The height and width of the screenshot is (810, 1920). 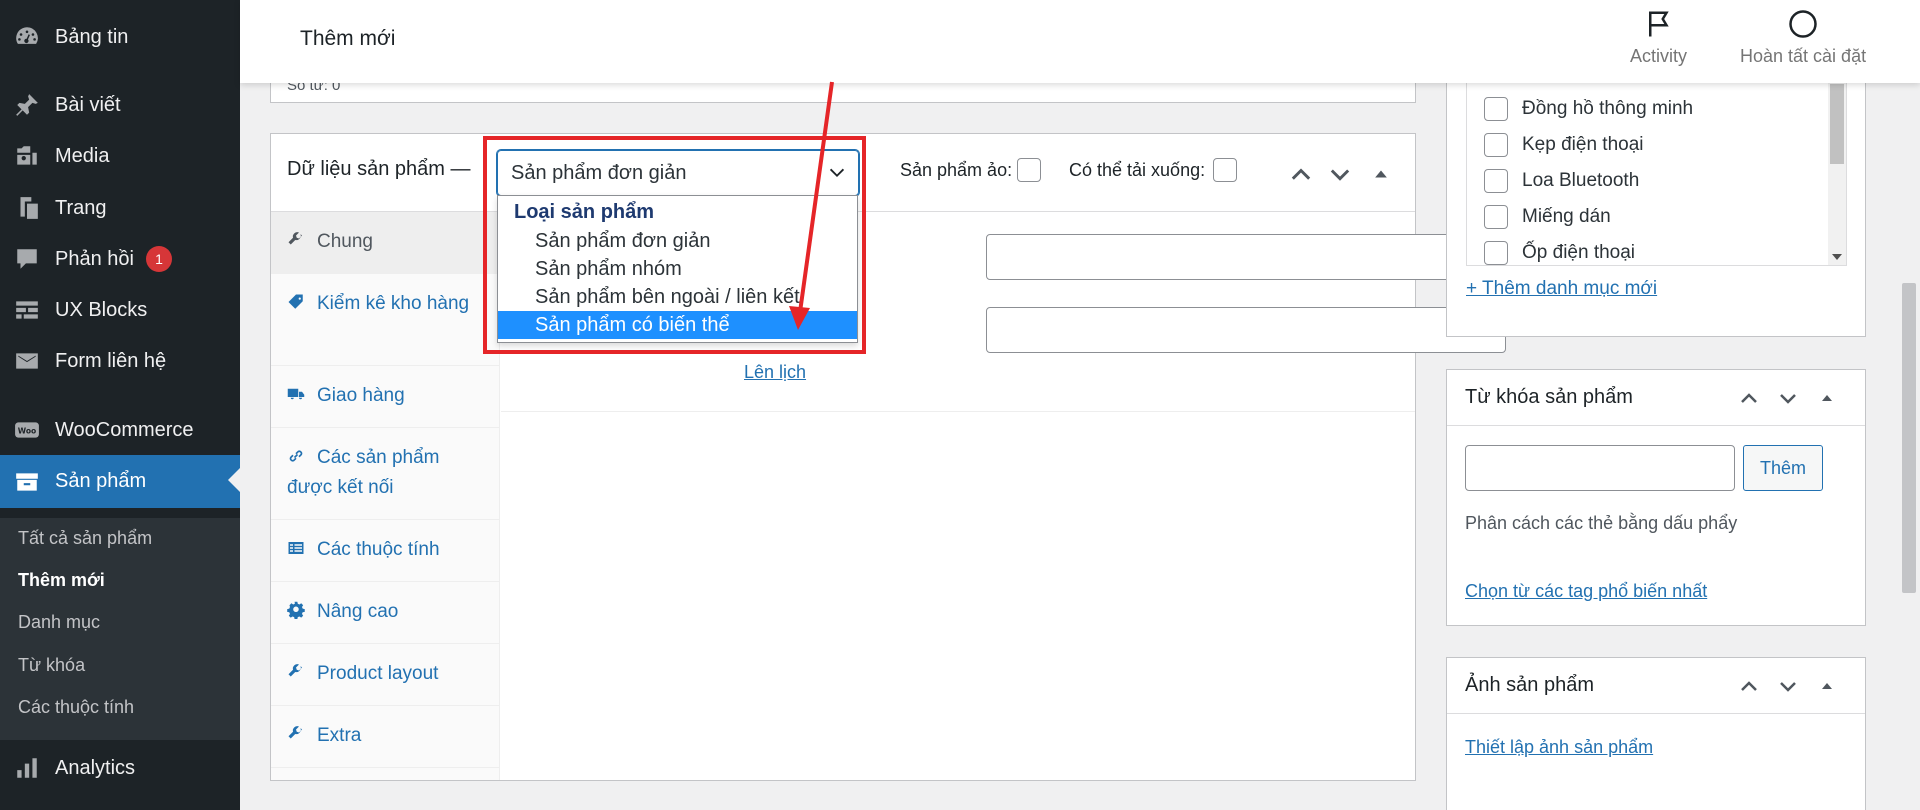 I want to click on page-scrollbar, so click(x=1909, y=446).